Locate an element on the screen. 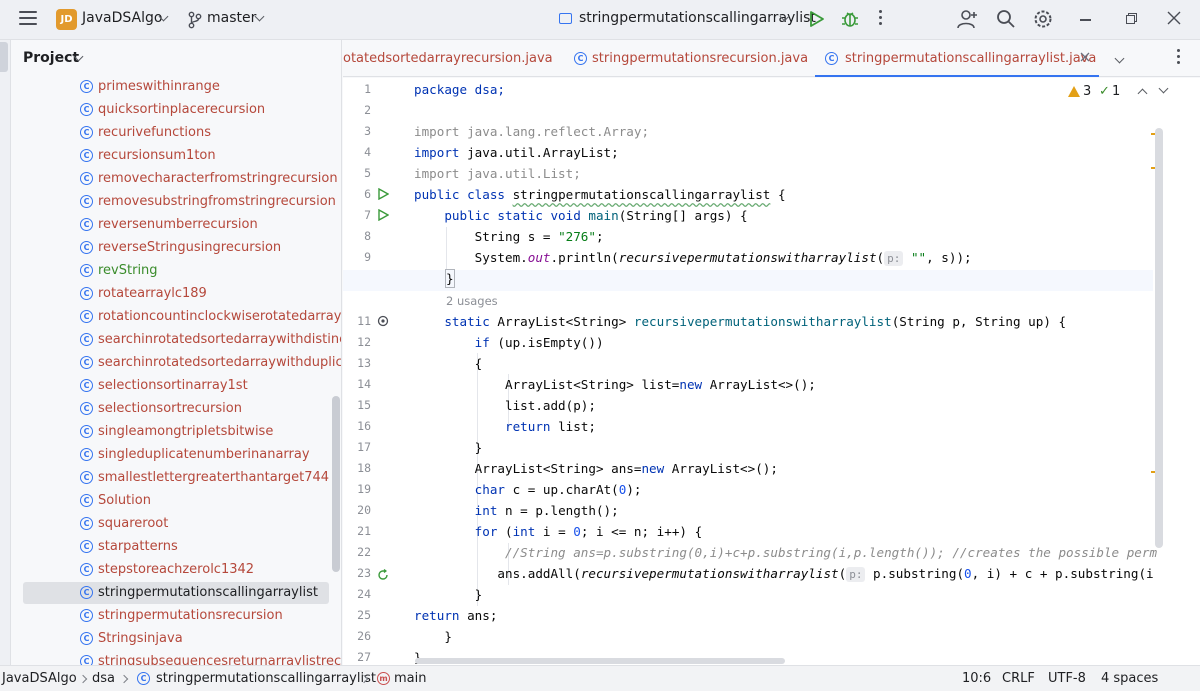  caret-position: 10:6 is located at coordinates (976, 678).